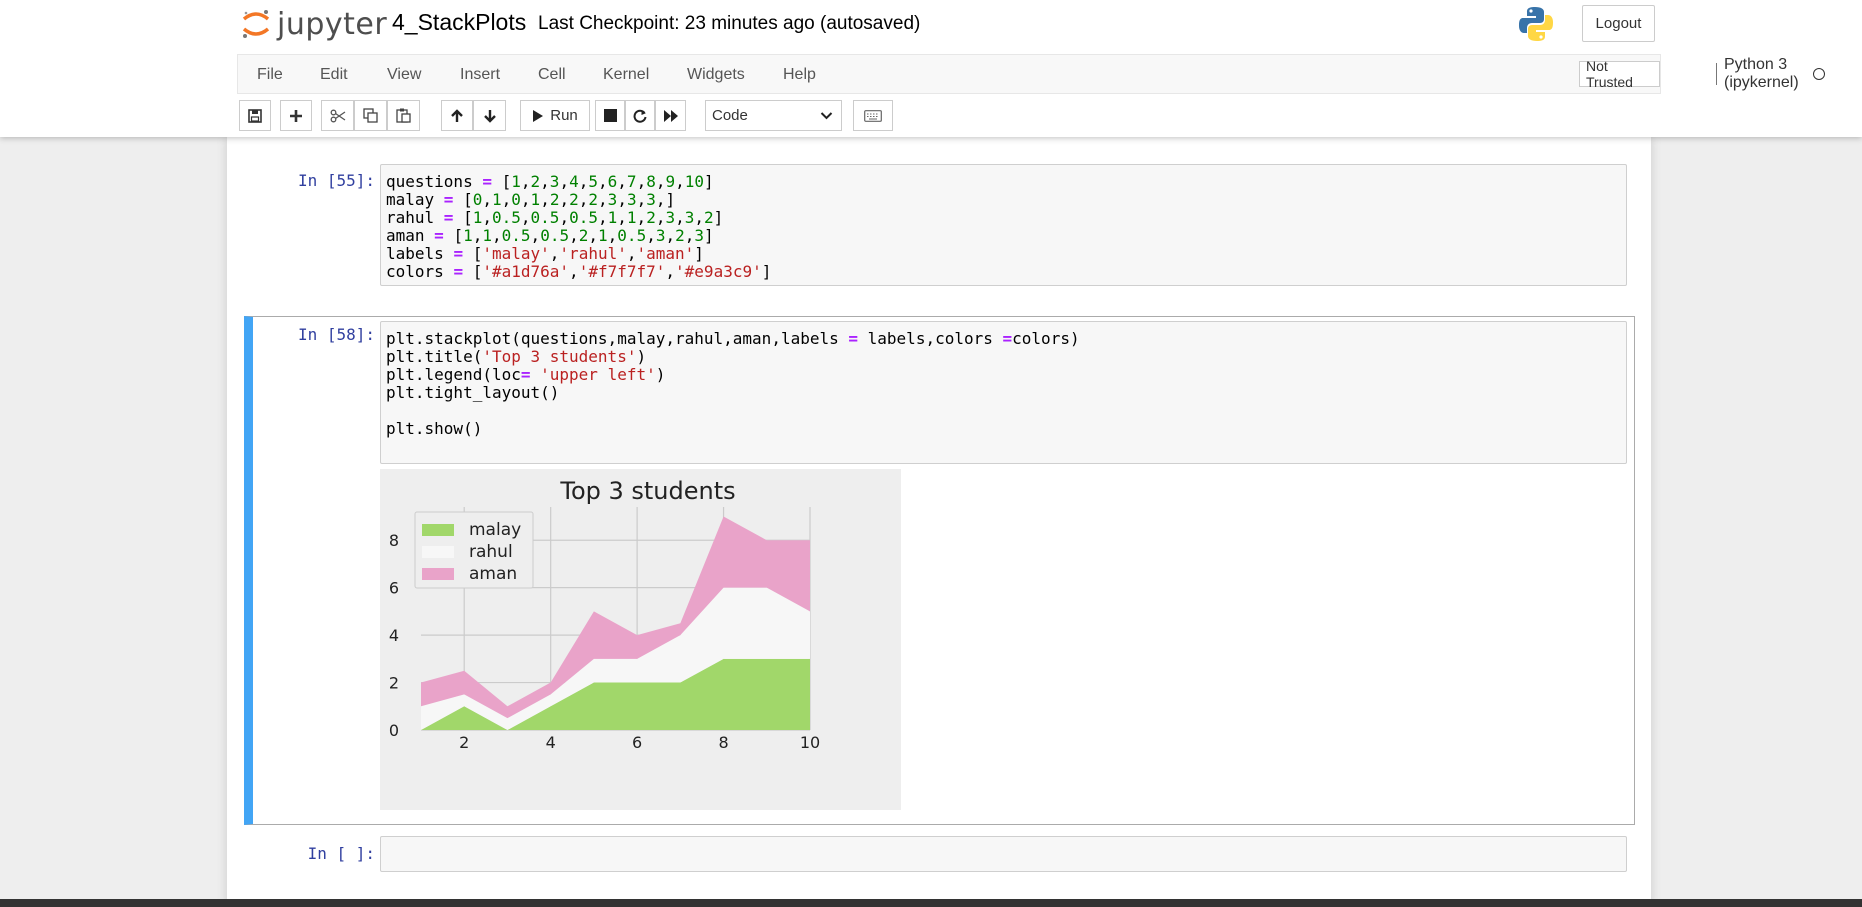 The width and height of the screenshot is (1862, 907). I want to click on arrow-down-icon, so click(489, 116).